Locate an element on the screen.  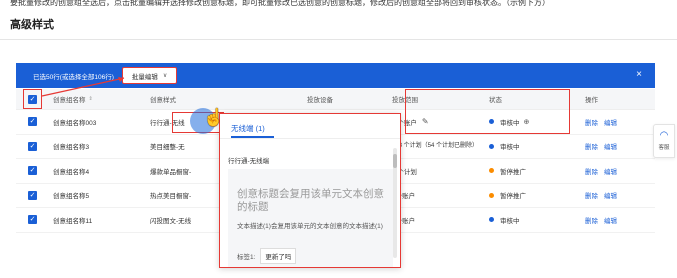
batch-edit-label: 批量编辑 is located at coordinates (144, 77).